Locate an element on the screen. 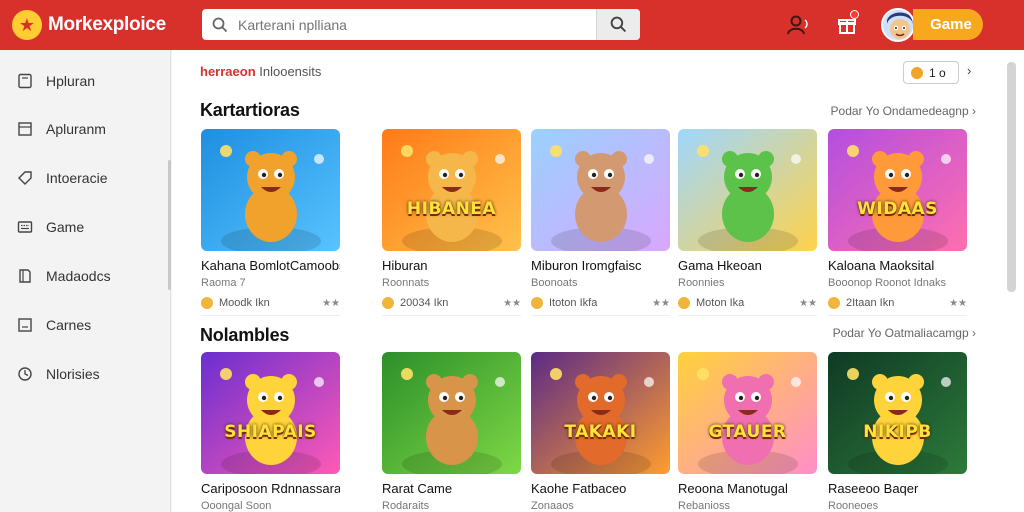 The width and height of the screenshot is (1024, 512). shiapais-puzzle-thumb: SHIAPAIS is located at coordinates (270, 413).